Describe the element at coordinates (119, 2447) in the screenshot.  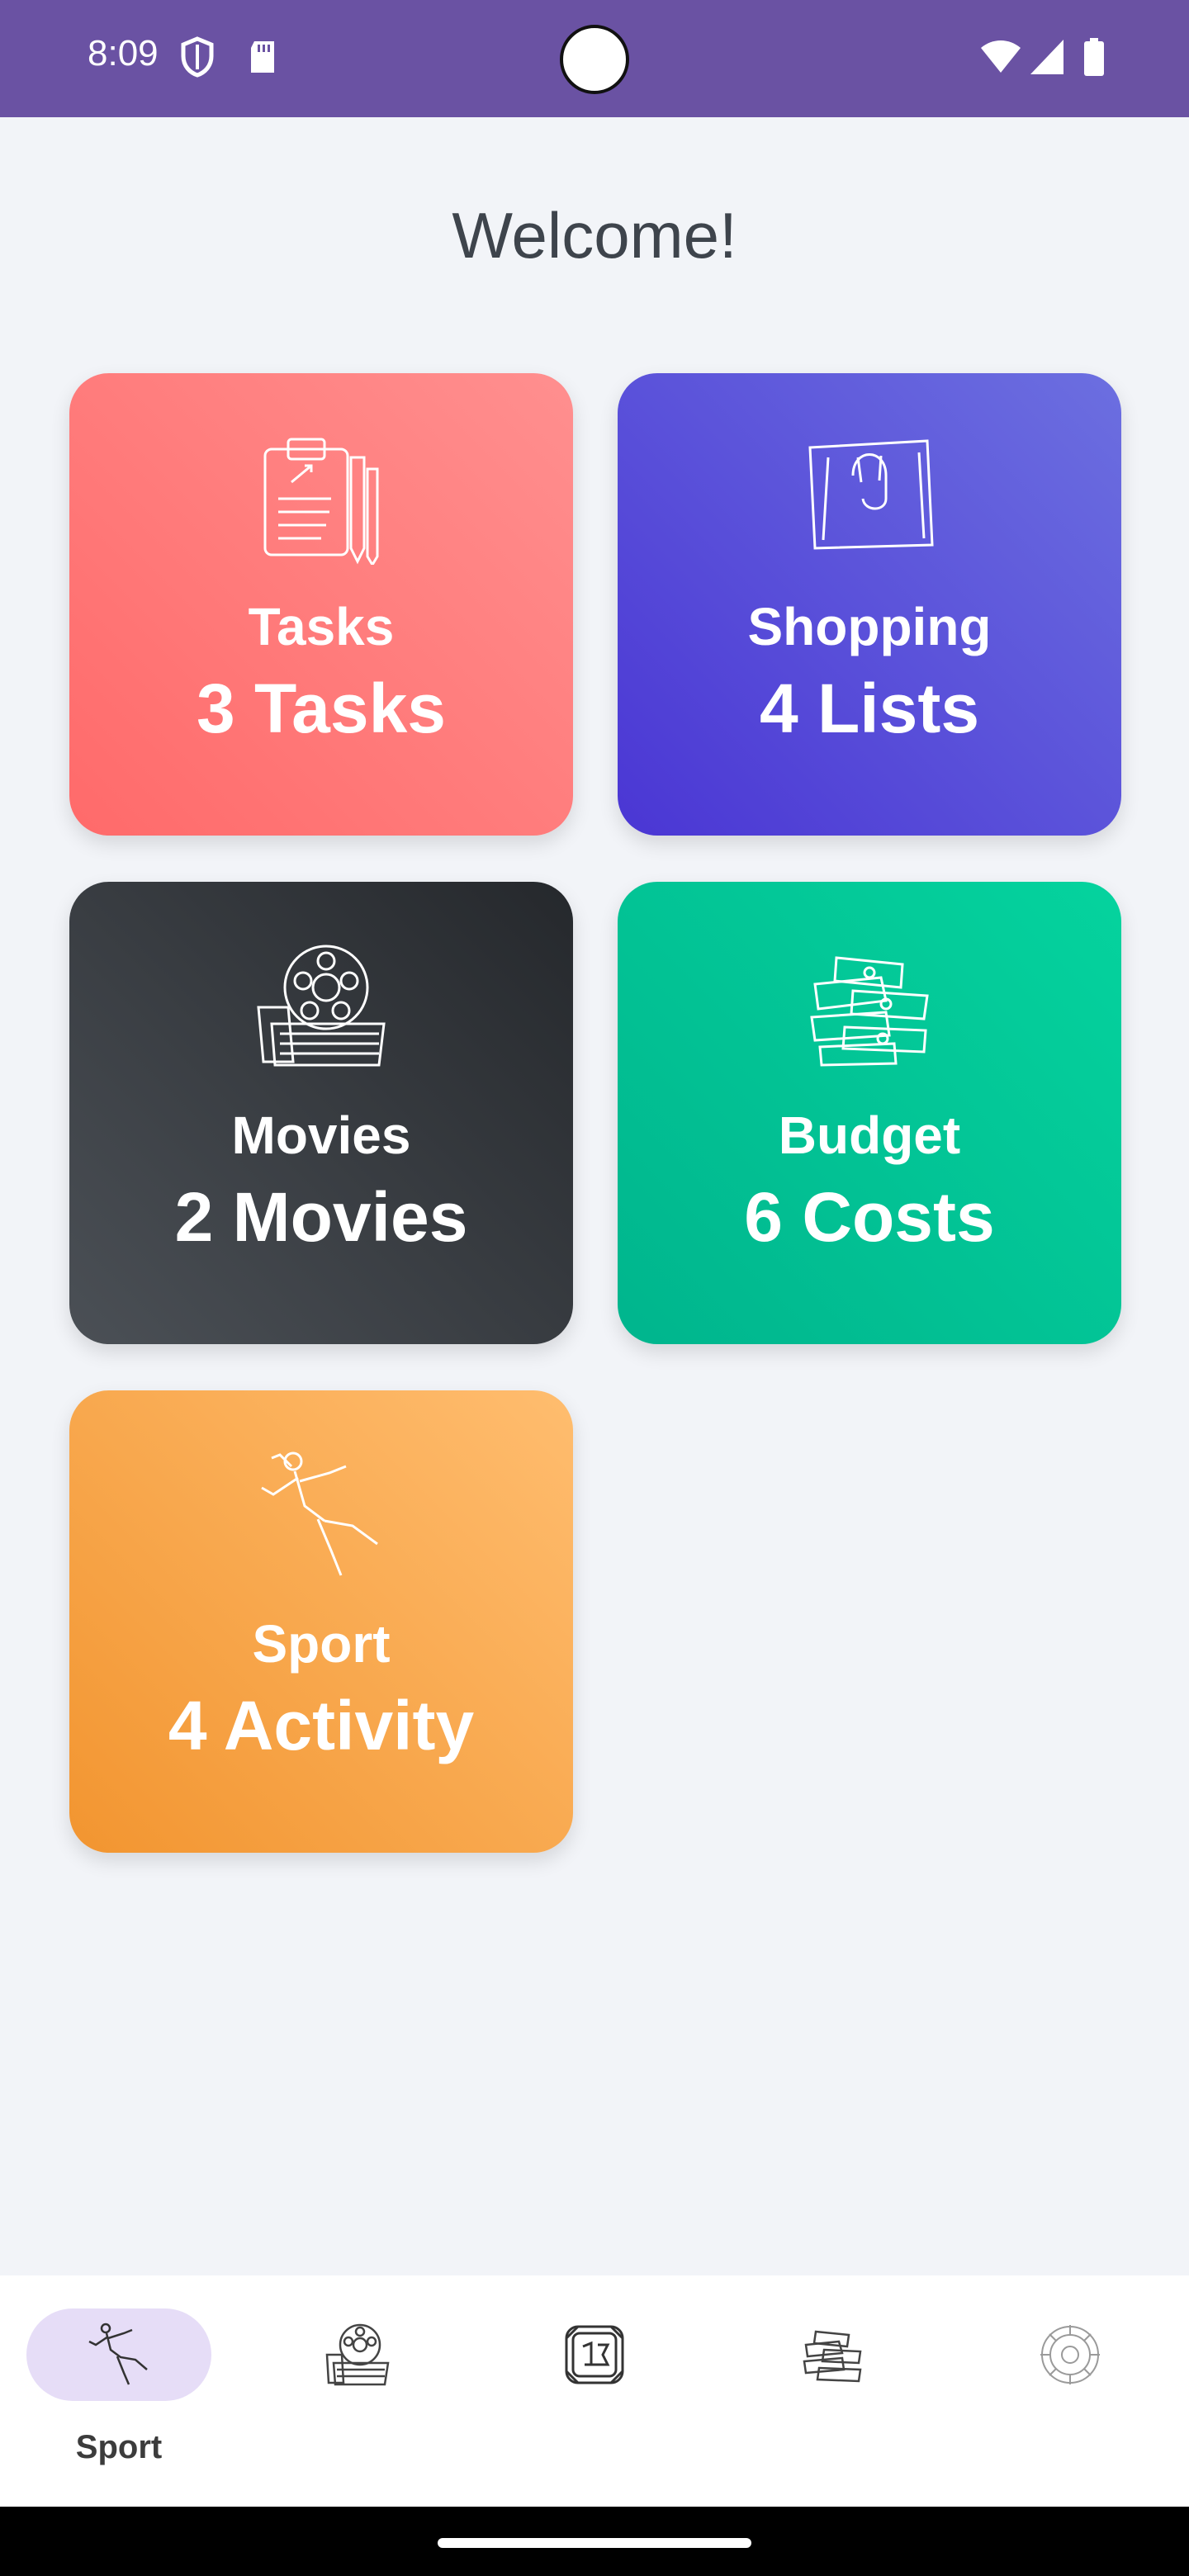
I see `nav-label-sport: Sport` at that location.